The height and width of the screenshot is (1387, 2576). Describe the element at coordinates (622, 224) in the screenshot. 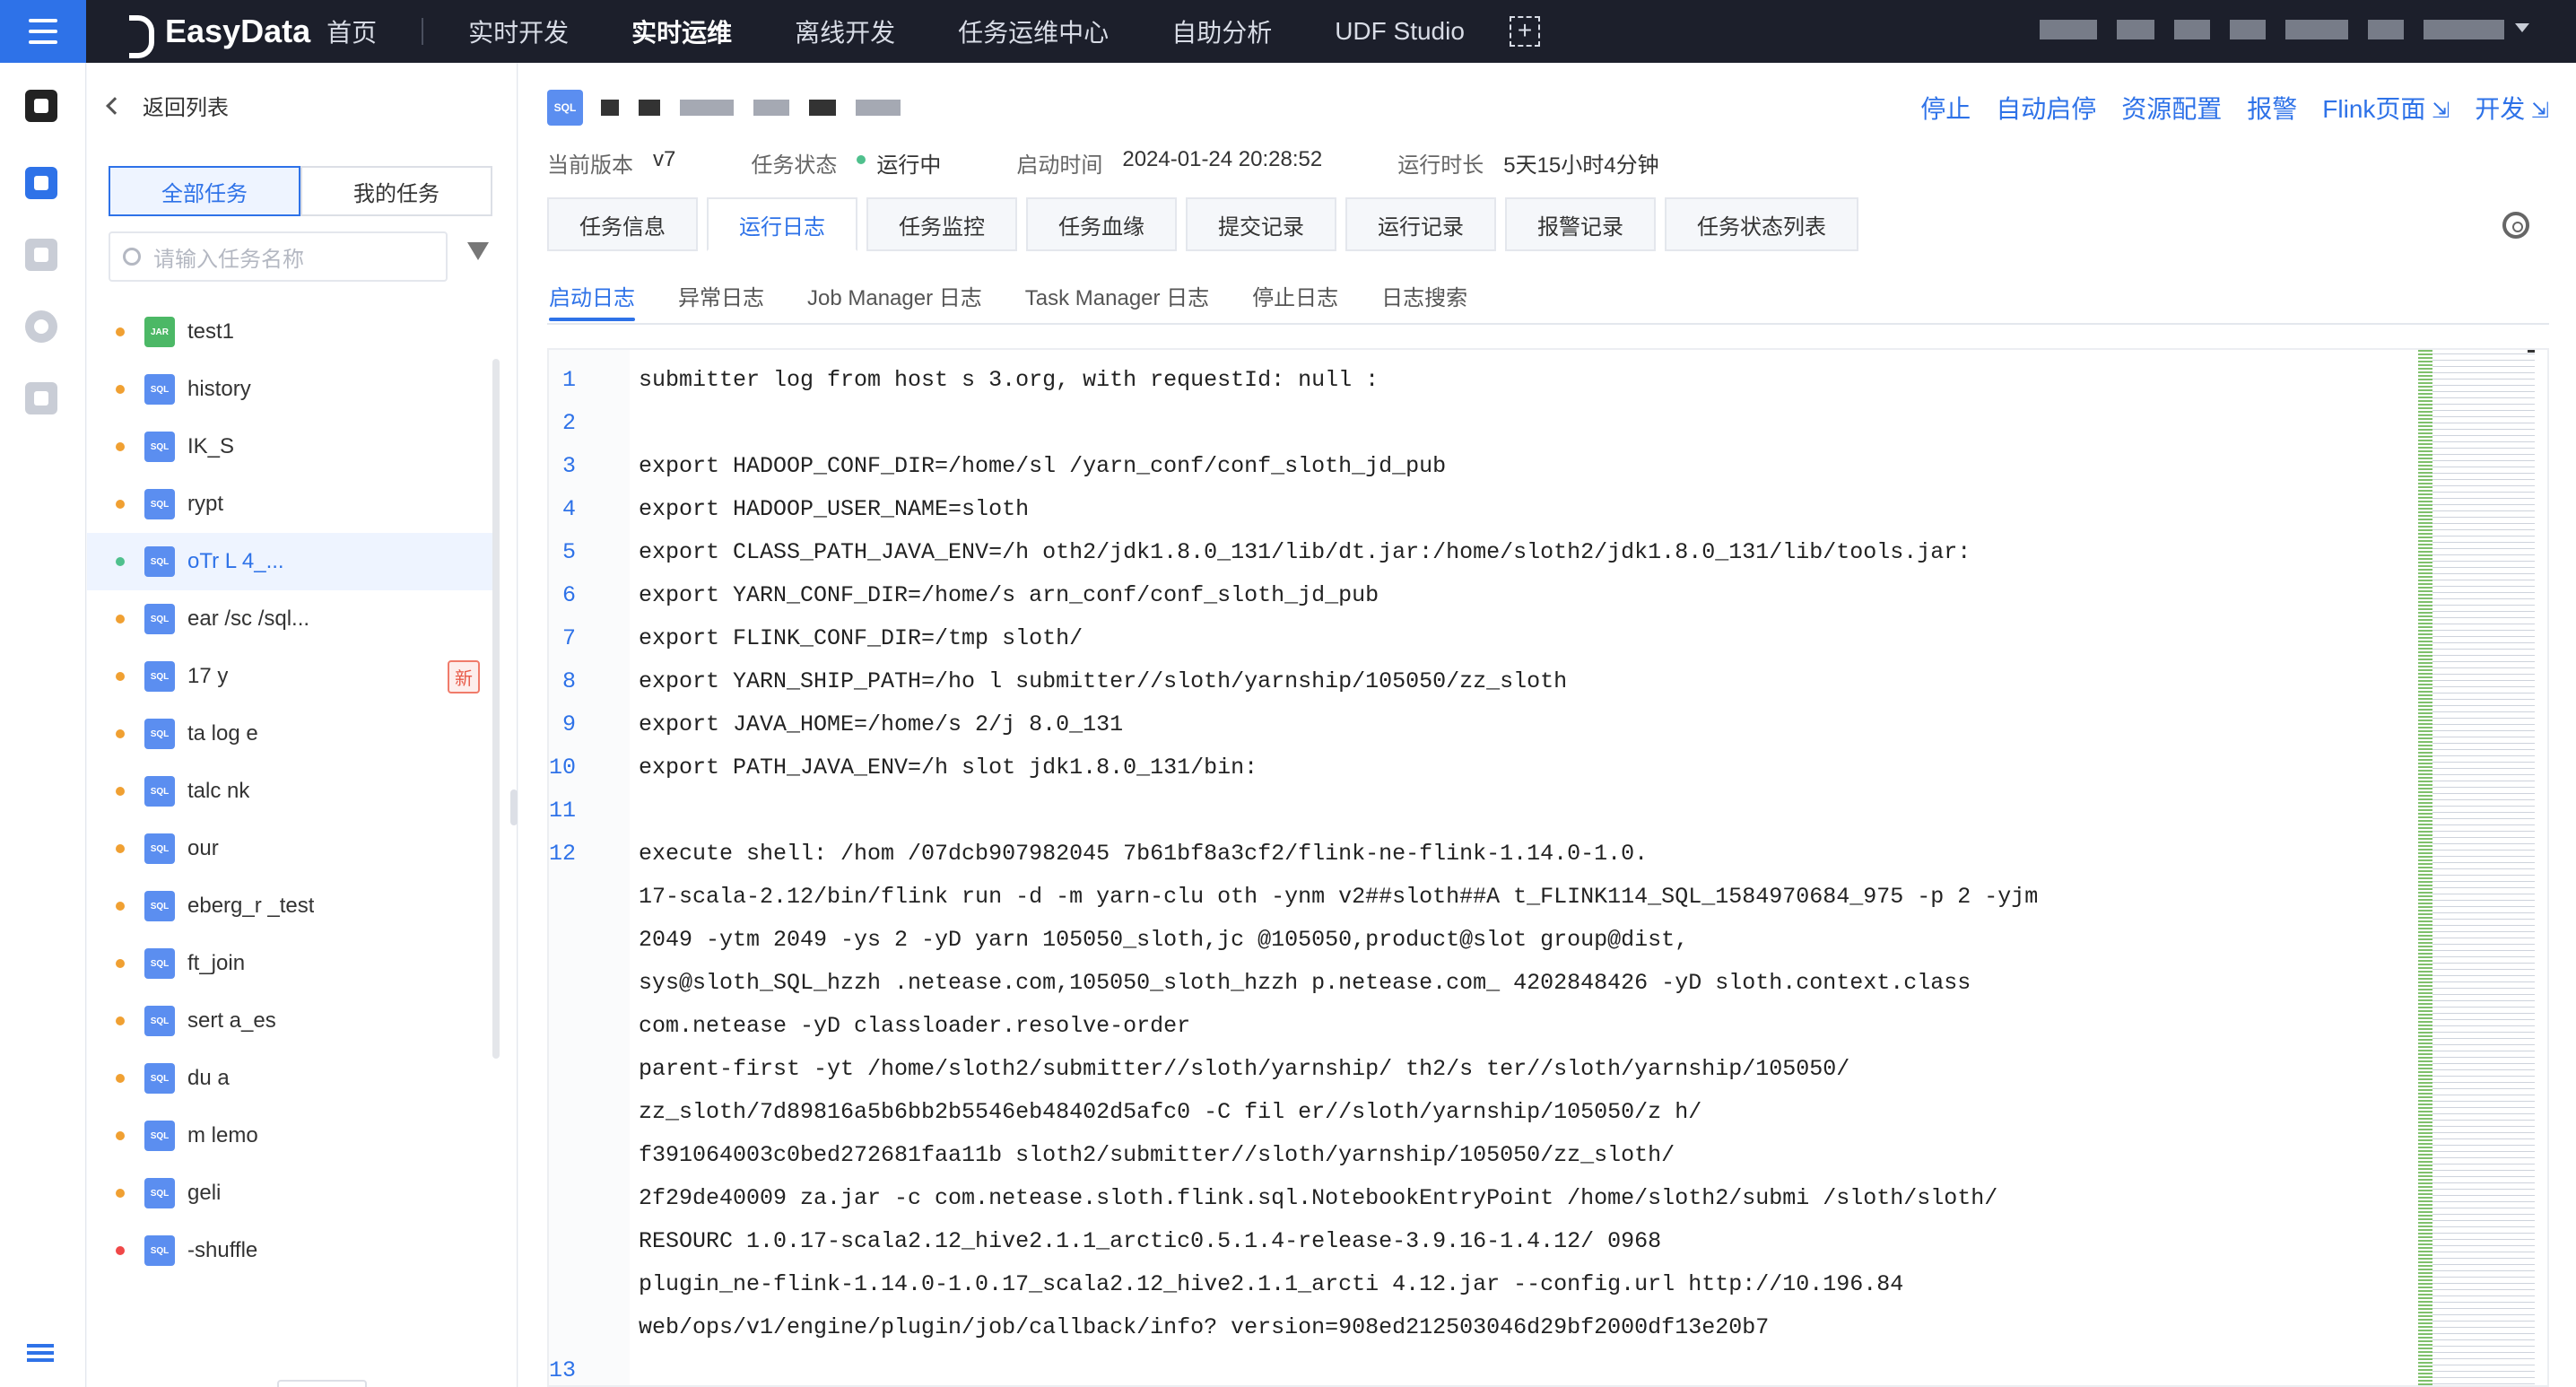

I see `tab-0: 任务信息` at that location.